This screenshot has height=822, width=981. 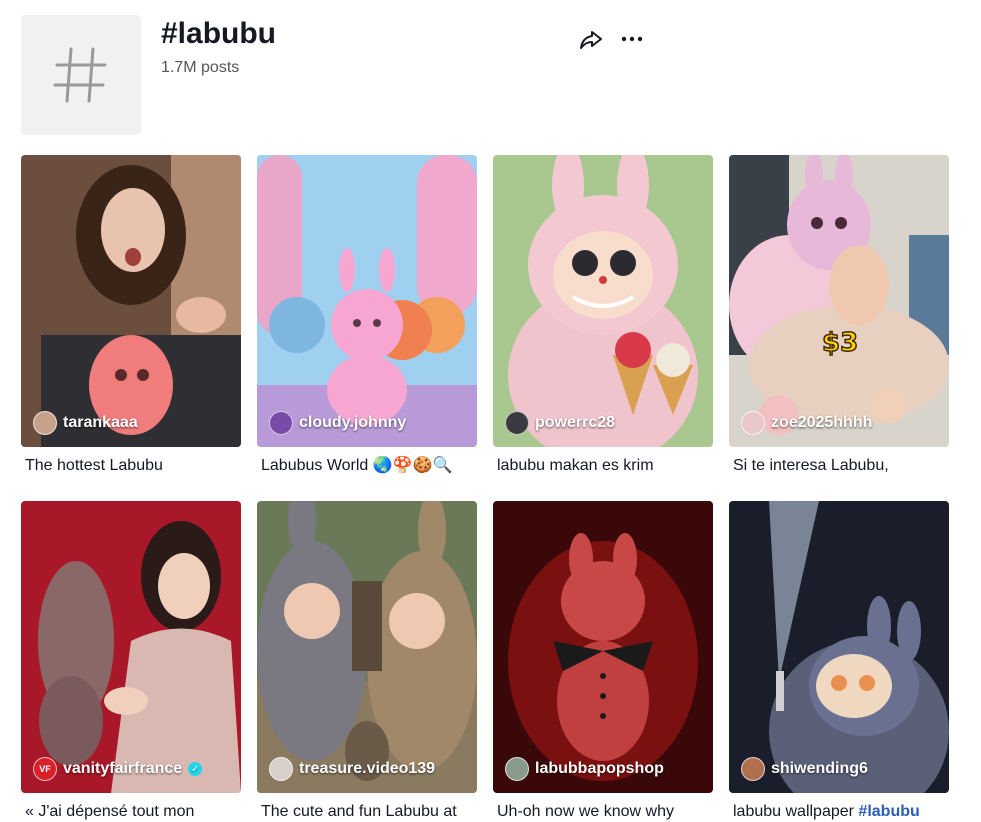 What do you see at coordinates (839, 466) in the screenshot?
I see `video-caption: Si te interesa Labubu,` at bounding box center [839, 466].